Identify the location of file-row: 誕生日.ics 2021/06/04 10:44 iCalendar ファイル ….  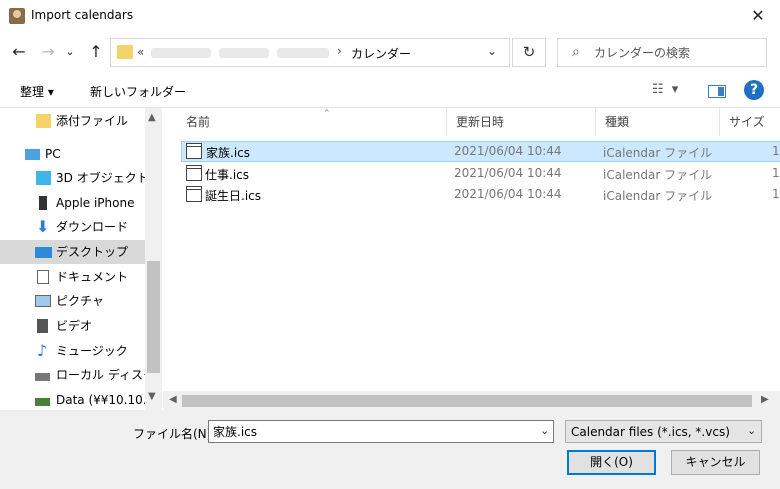
(480, 194).